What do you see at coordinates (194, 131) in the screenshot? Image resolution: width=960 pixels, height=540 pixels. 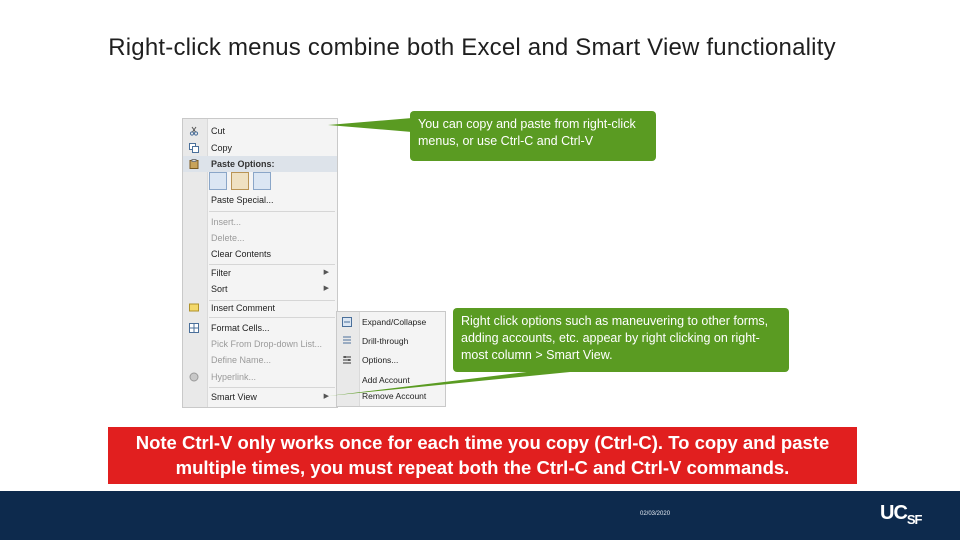 I see `scissors-icon` at bounding box center [194, 131].